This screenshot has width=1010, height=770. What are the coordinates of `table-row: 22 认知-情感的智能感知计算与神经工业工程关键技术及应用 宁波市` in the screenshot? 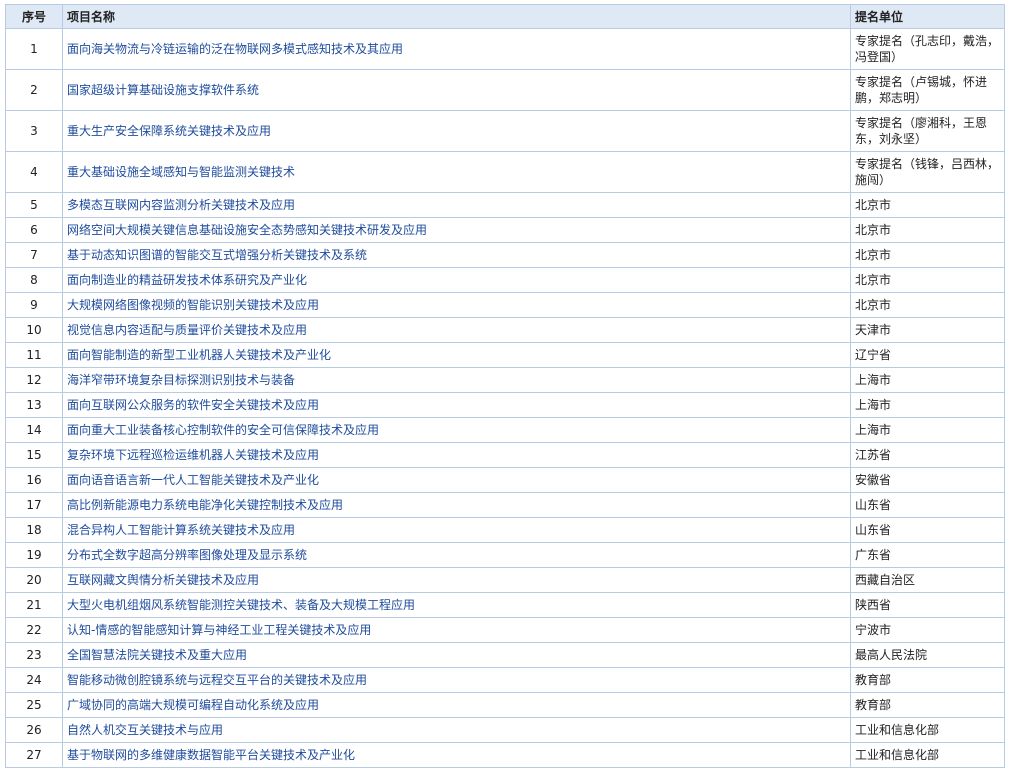 It's located at (505, 630).